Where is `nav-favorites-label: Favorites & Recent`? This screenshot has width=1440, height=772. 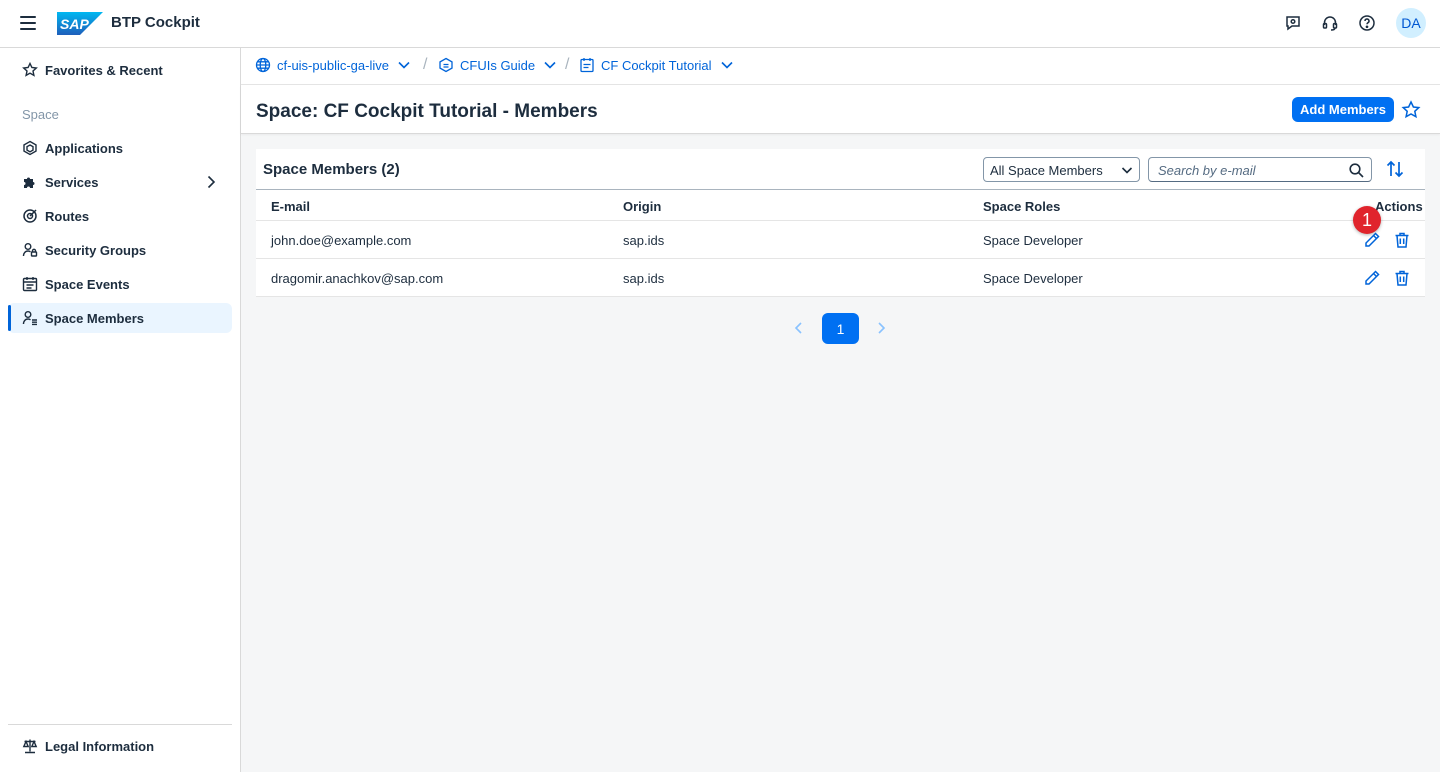 nav-favorites-label: Favorites & Recent is located at coordinates (104, 70).